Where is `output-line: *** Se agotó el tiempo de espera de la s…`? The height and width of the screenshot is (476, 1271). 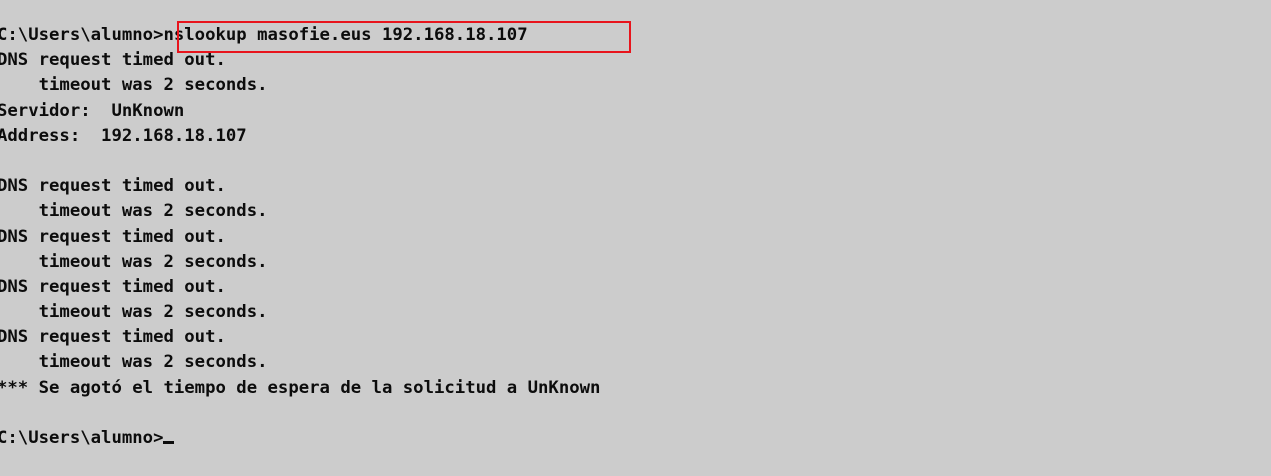 output-line: *** Se agotó el tiempo de espera de la s… is located at coordinates (300, 387).